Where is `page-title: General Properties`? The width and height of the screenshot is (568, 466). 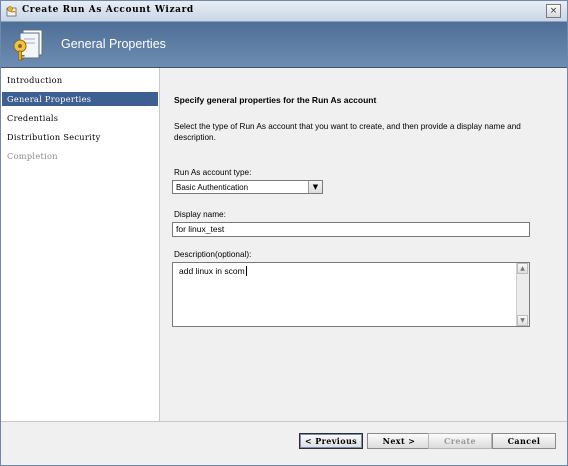 page-title: General Properties is located at coordinates (113, 44).